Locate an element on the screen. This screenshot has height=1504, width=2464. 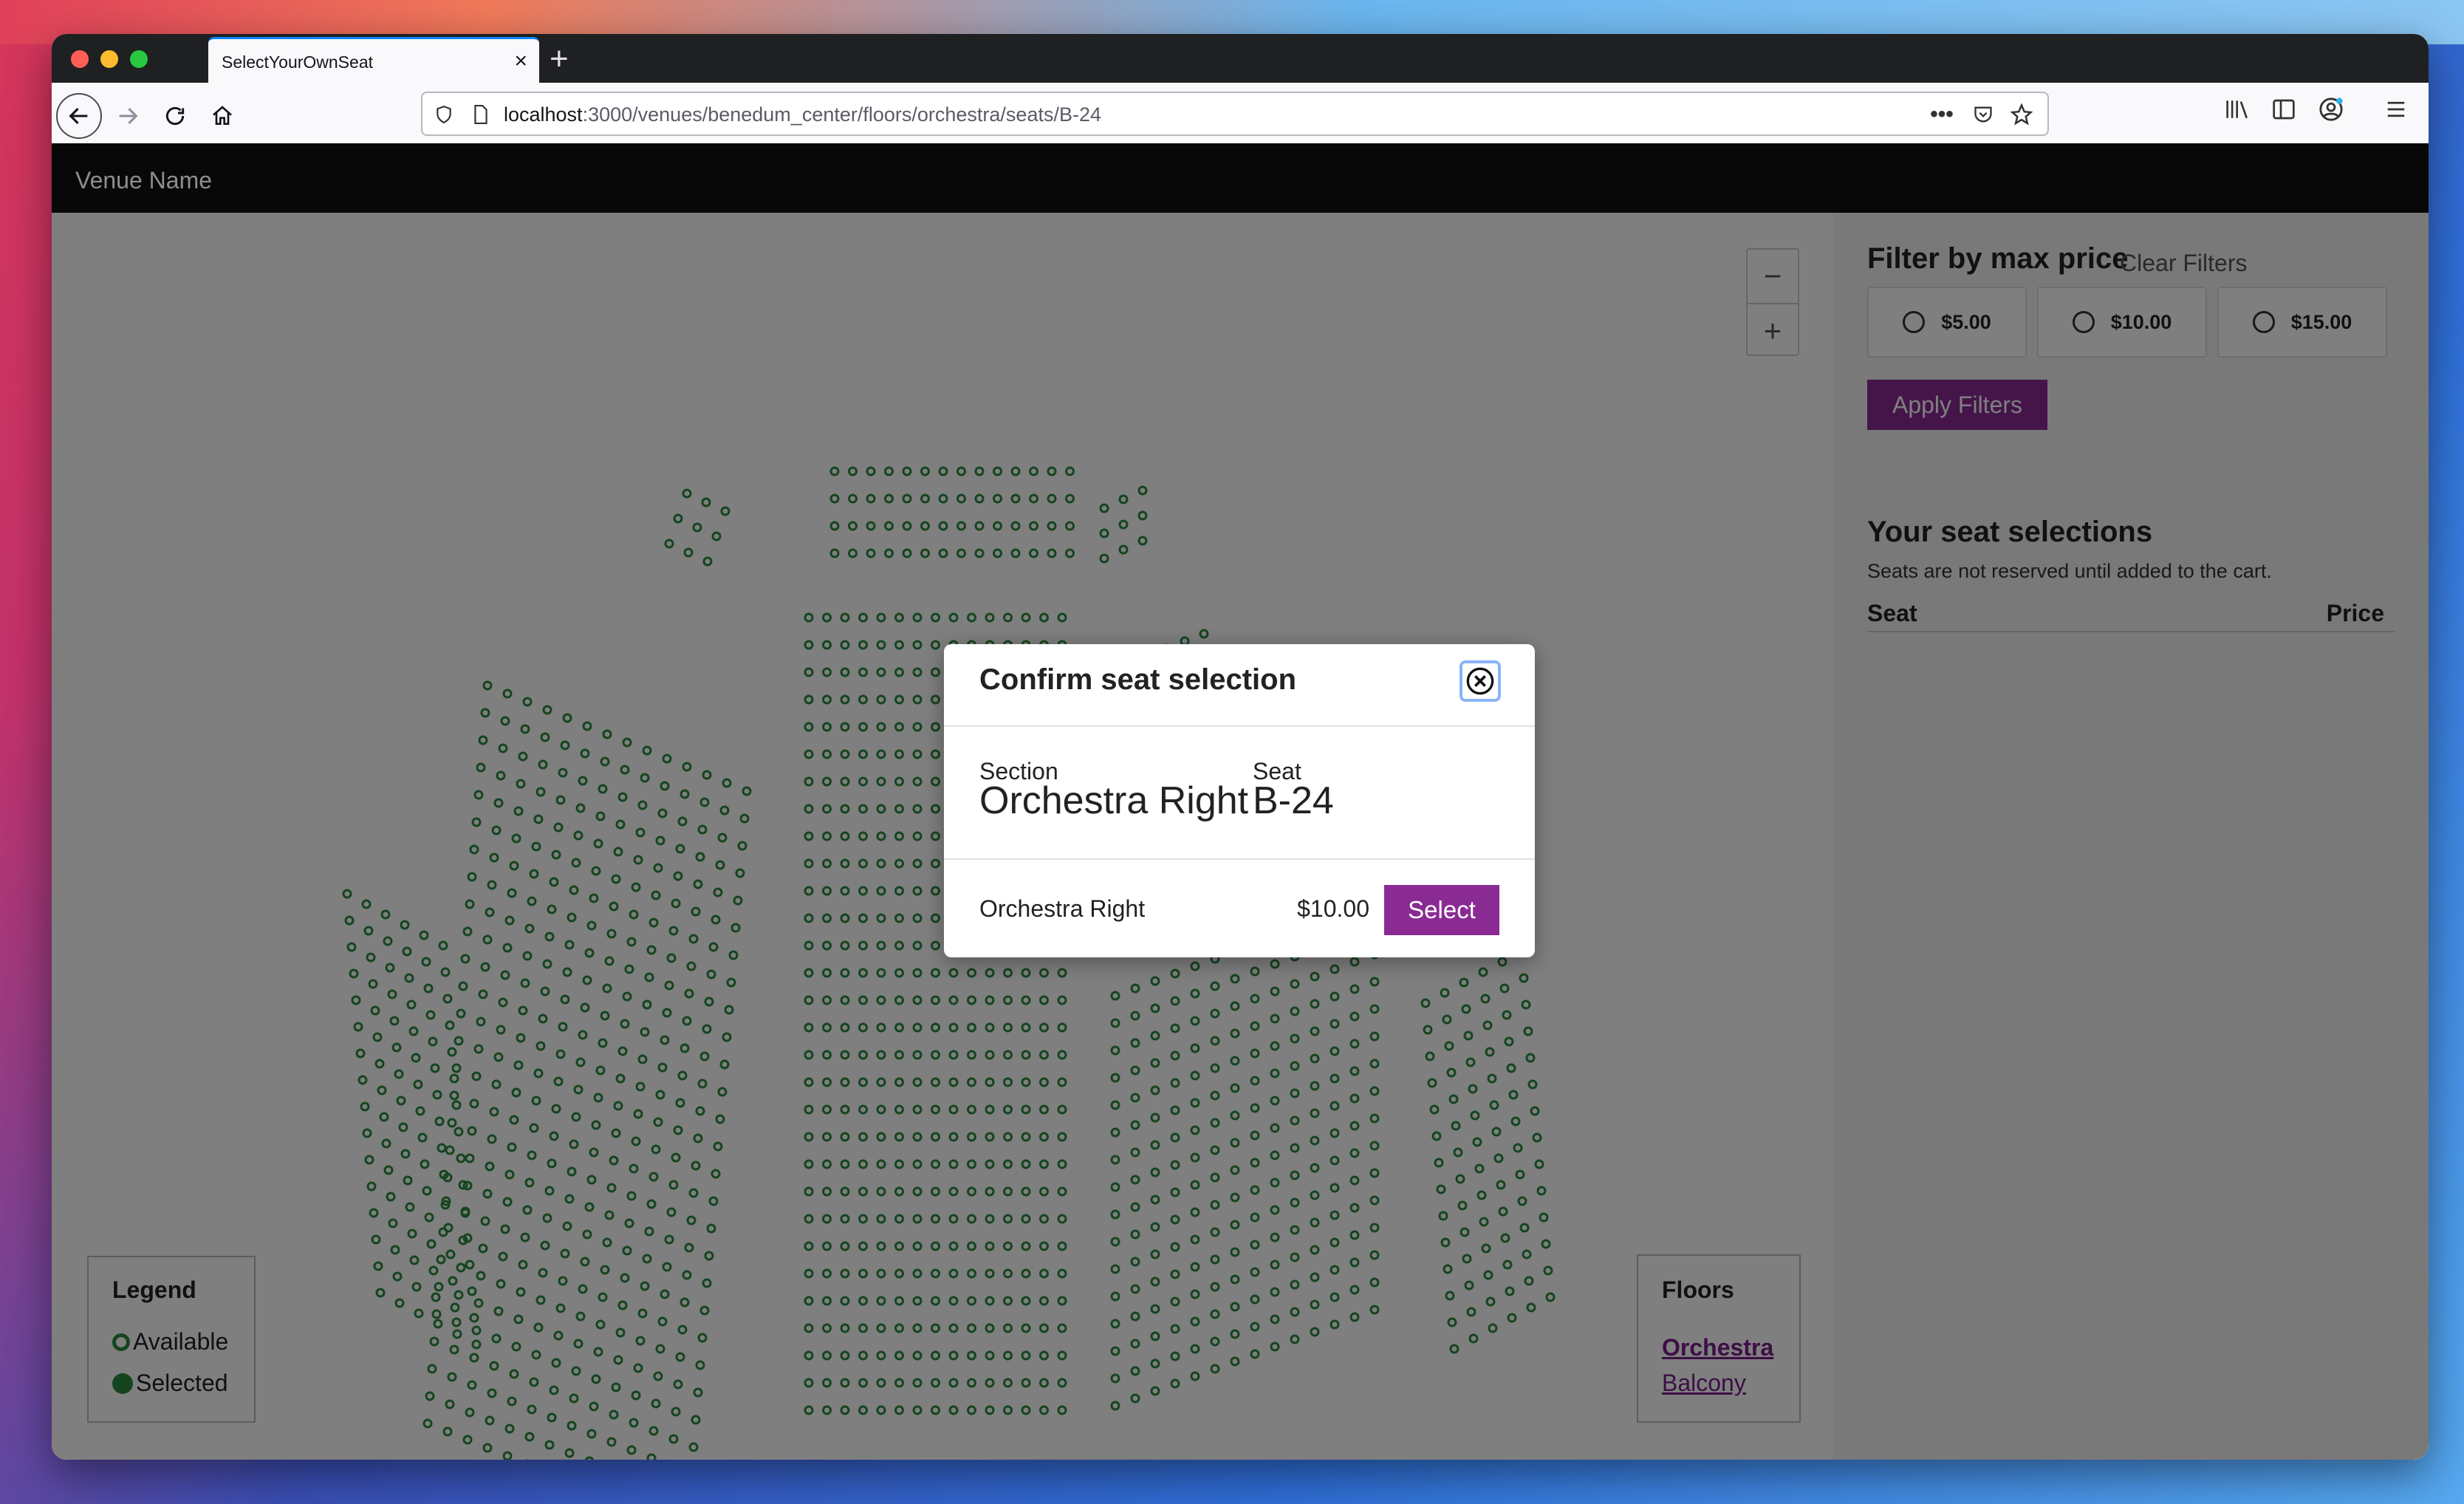
forward-button is located at coordinates (128, 116).